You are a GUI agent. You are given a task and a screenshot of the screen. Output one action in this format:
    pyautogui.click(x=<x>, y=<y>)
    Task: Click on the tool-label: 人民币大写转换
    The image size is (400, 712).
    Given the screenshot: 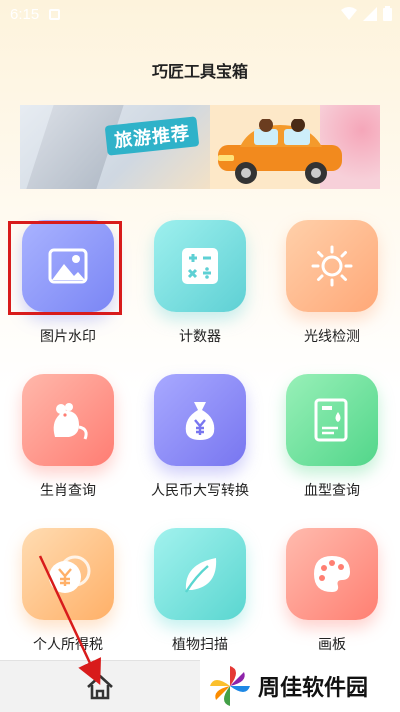 What is the action you would take?
    pyautogui.click(x=200, y=491)
    